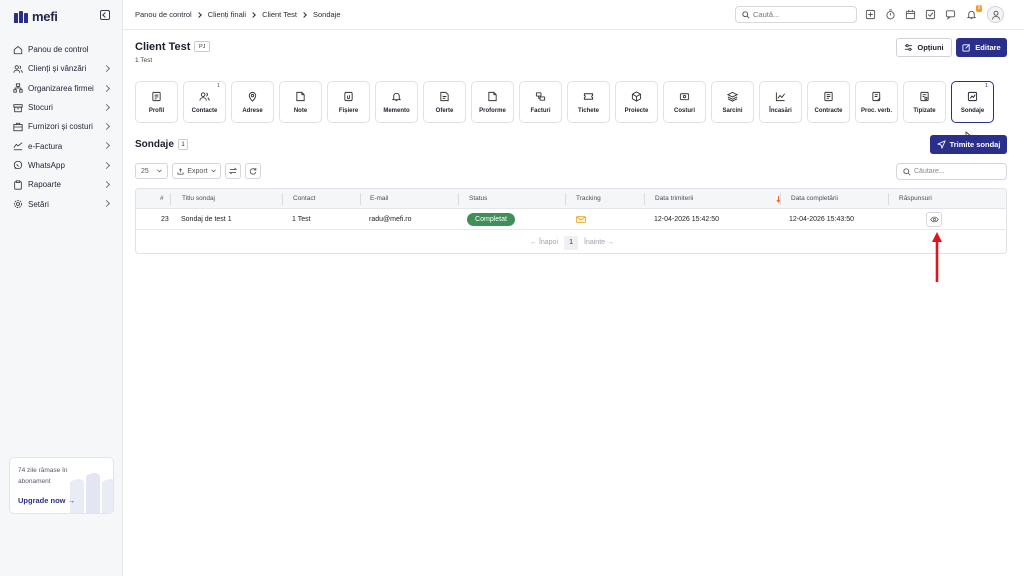  I want to click on column-header-id: #, so click(162, 198).